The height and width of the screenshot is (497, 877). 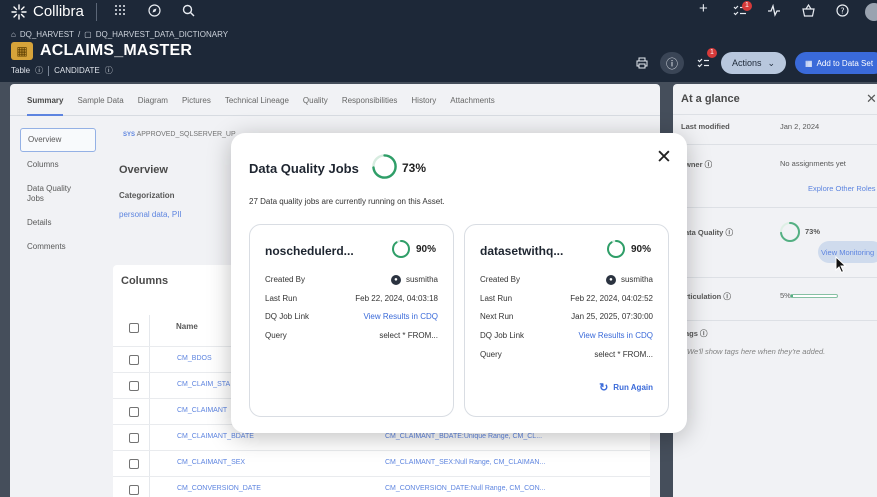 I want to click on plus-icon: +, so click(x=703, y=8).